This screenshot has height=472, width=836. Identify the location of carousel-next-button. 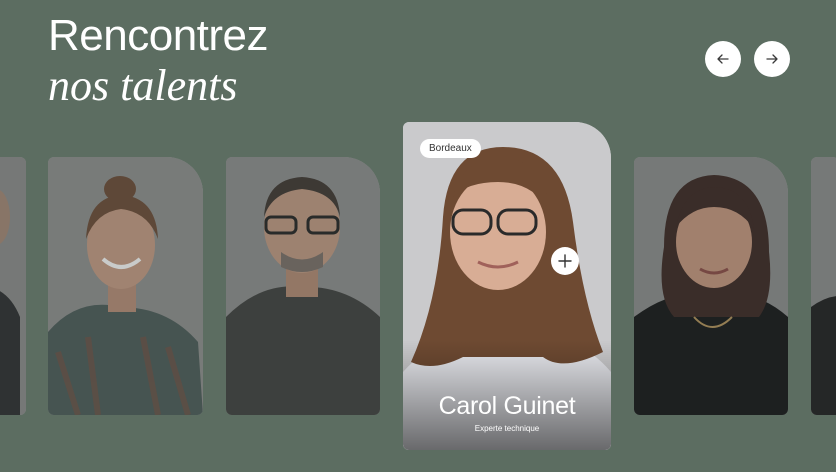
(772, 59).